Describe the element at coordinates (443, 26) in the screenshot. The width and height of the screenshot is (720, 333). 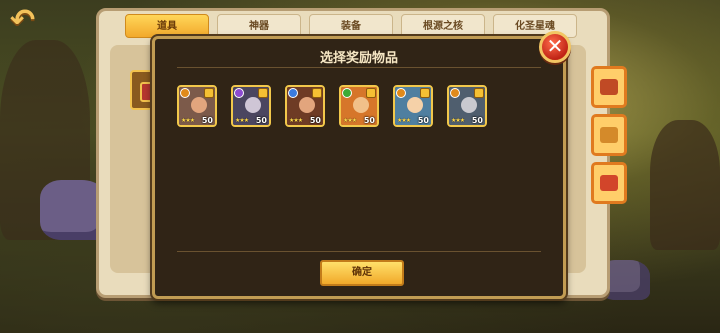
I see `tab-origin-core: 根源之核` at that location.